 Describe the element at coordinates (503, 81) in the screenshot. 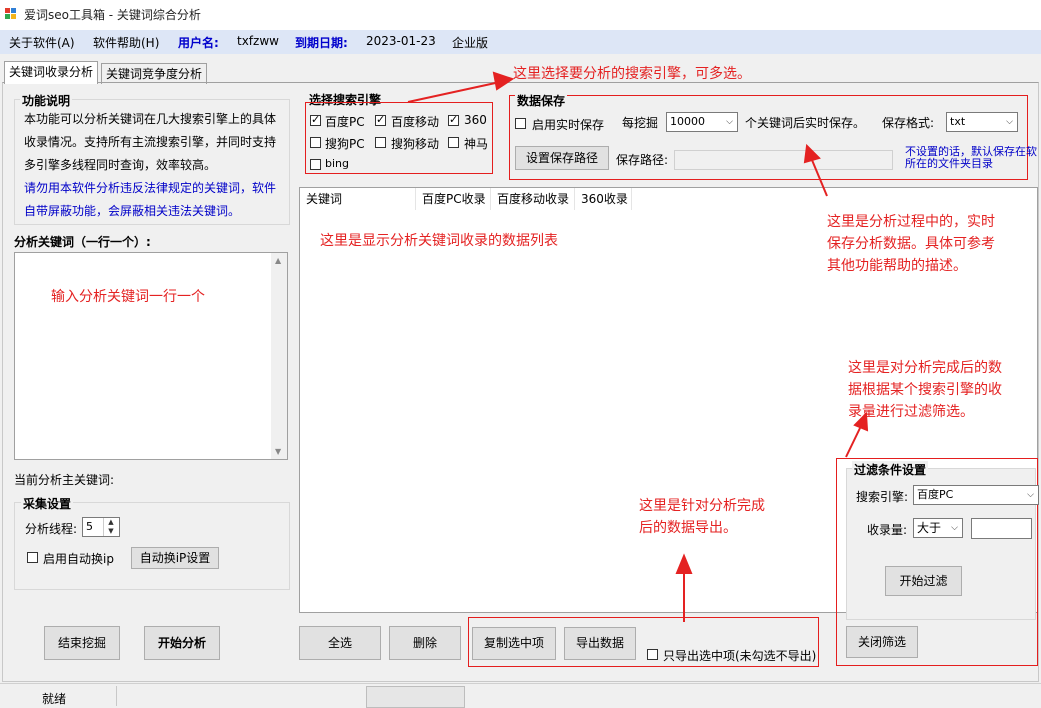

I see `arrow-head-engines` at that location.